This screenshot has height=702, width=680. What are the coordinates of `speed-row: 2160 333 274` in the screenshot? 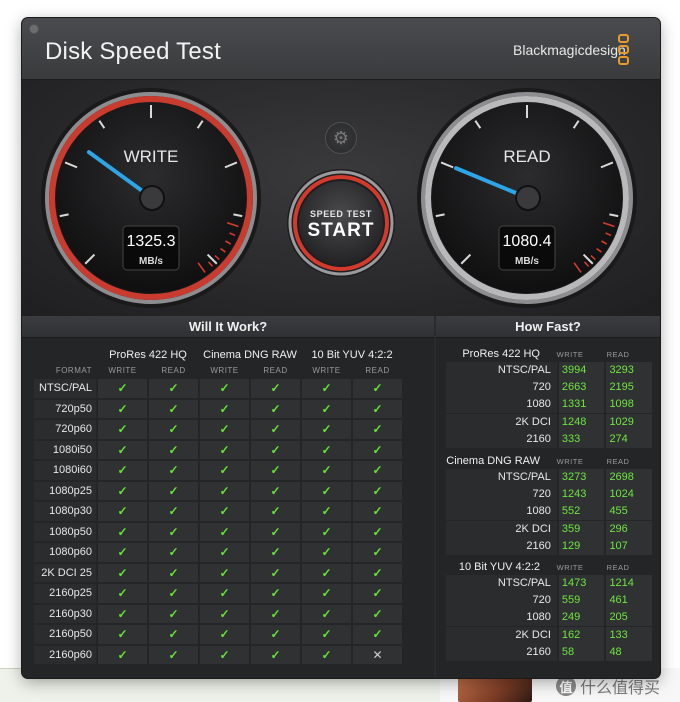 It's located at (549, 439).